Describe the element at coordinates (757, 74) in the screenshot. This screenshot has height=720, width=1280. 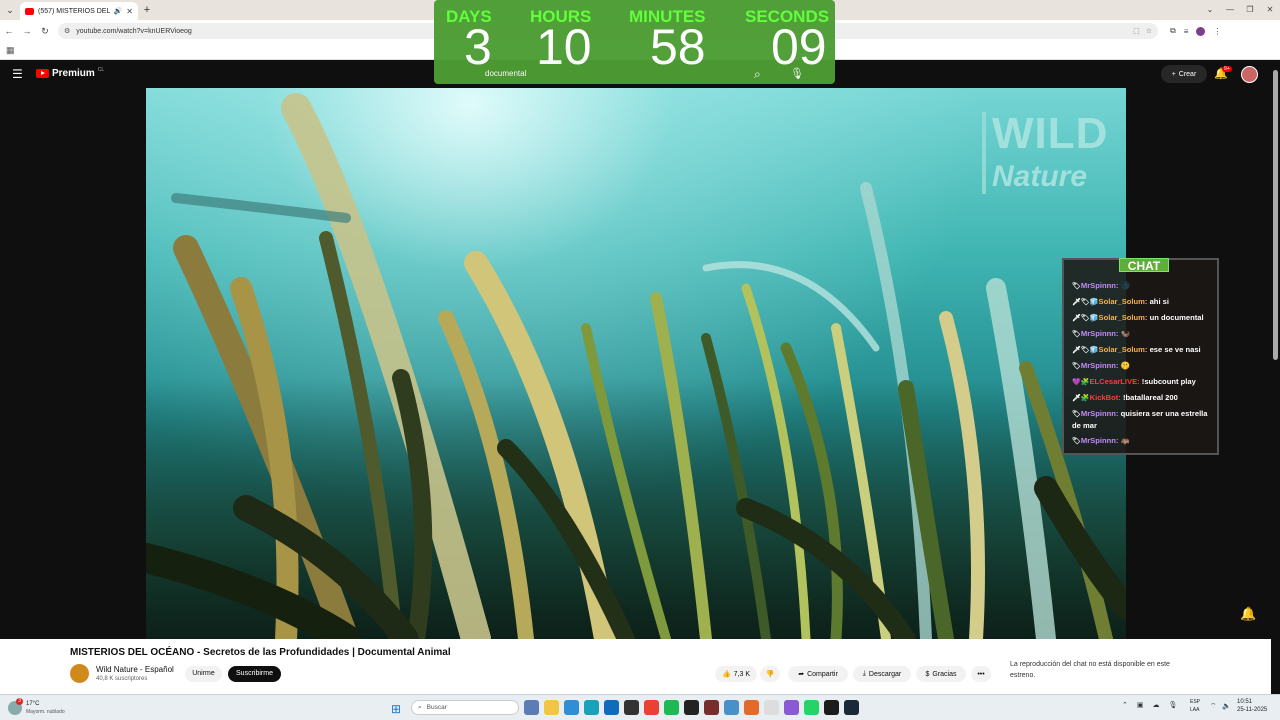
I see `search-icon: ⌕` at that location.